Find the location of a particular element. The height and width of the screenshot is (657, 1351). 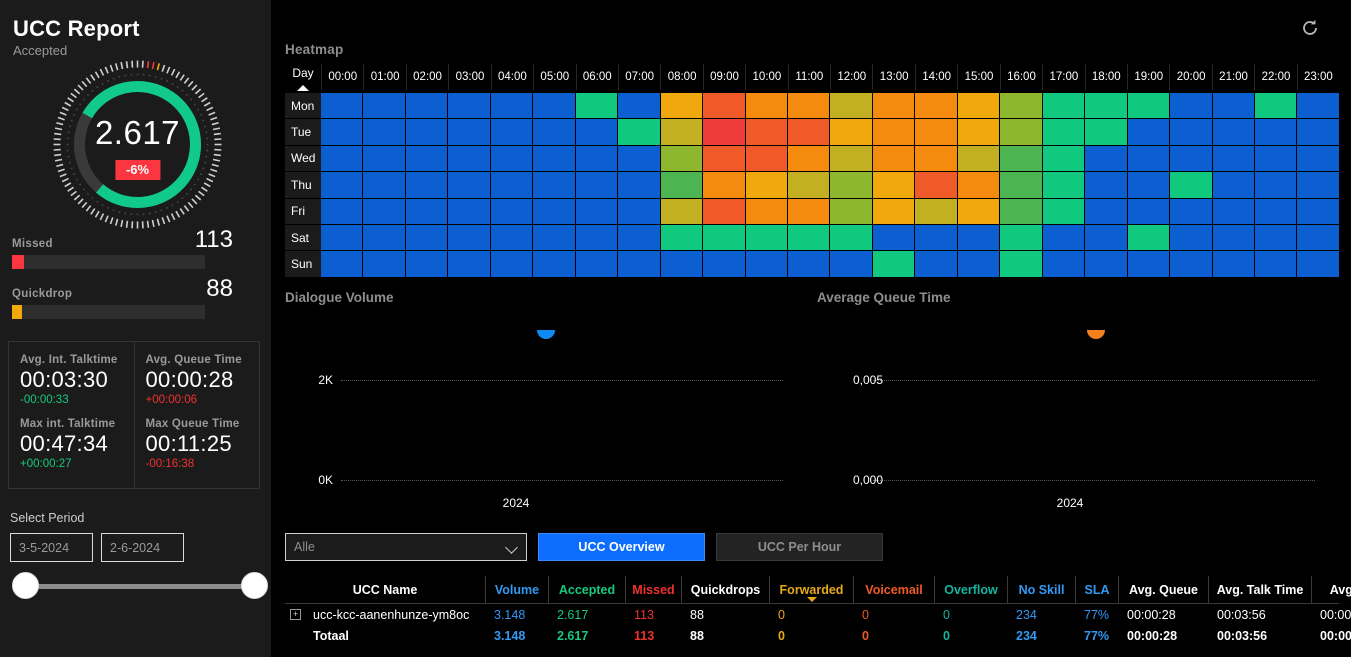

heatmap-hour-header: 15:00 is located at coordinates (978, 77).